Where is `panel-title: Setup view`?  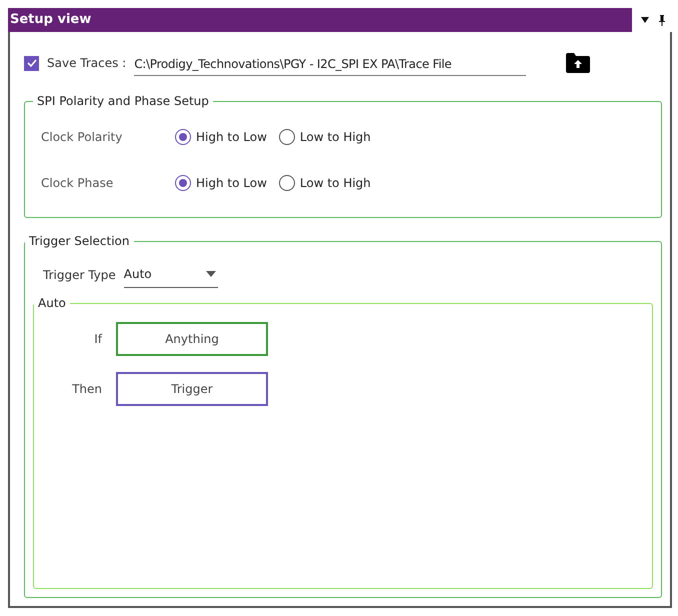 panel-title: Setup view is located at coordinates (320, 20).